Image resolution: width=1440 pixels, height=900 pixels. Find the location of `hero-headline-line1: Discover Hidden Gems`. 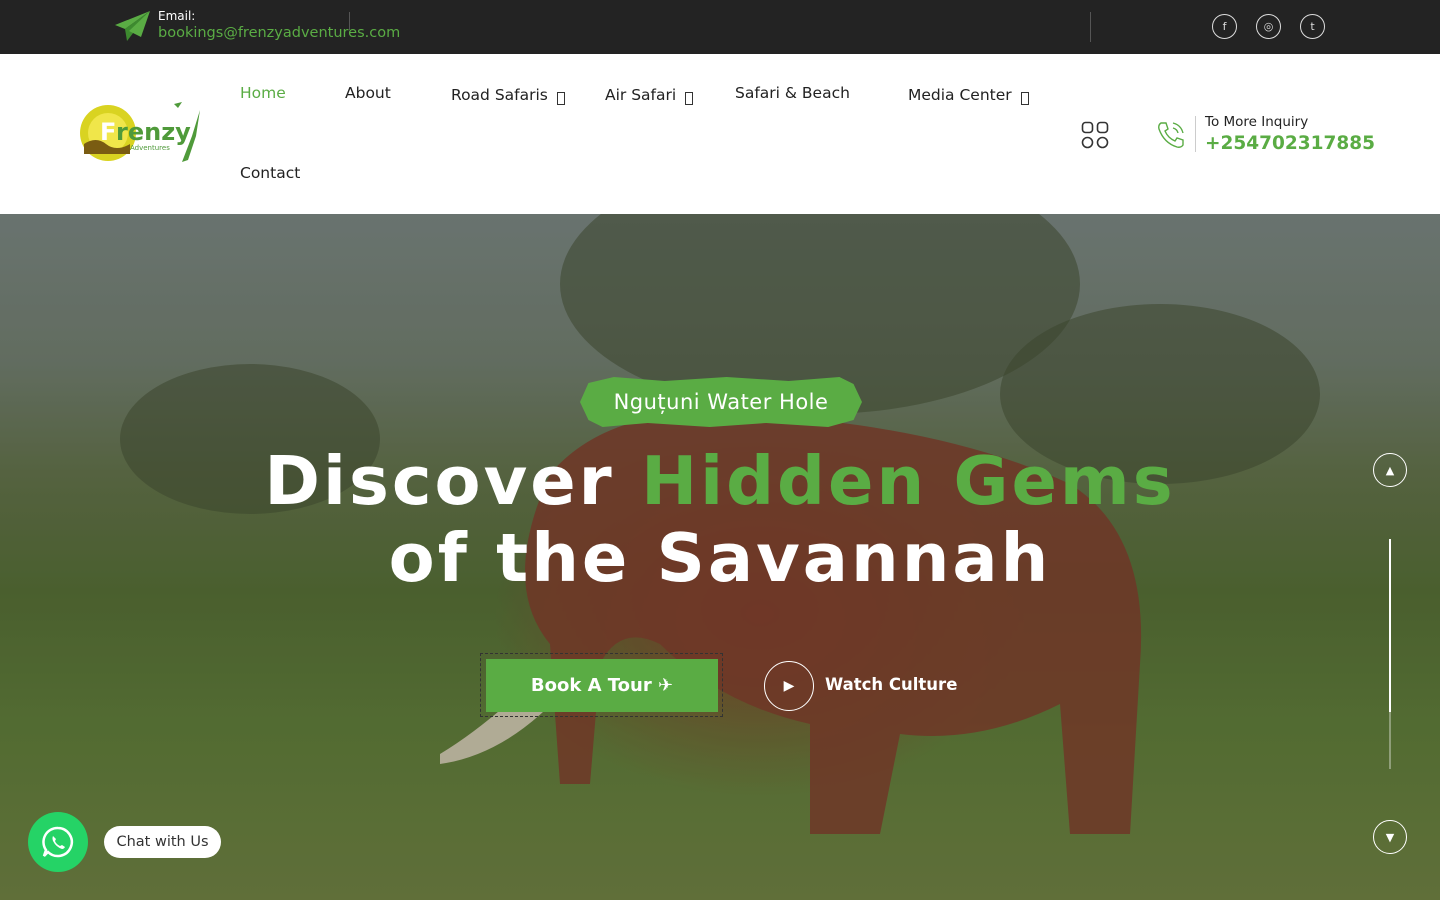

hero-headline-line1: Discover Hidden Gems is located at coordinates (720, 481).